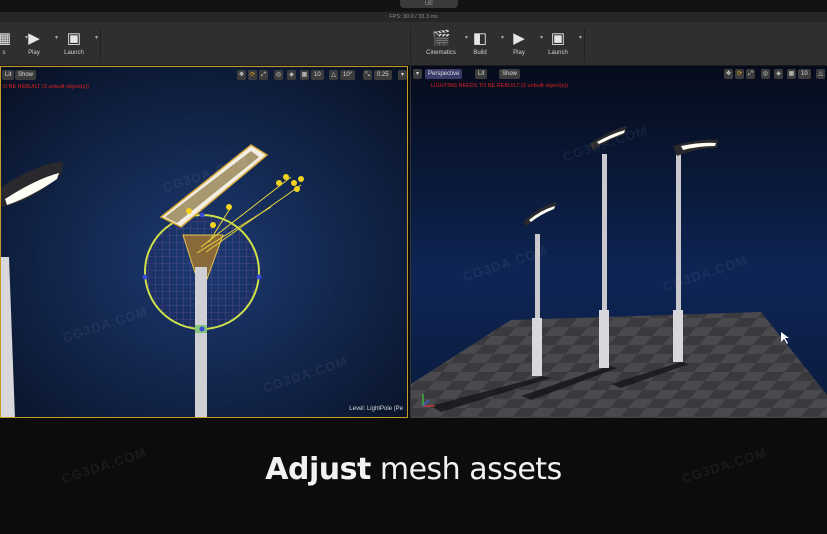 The height and width of the screenshot is (534, 827). I want to click on title-bar: UE, so click(413, 6).